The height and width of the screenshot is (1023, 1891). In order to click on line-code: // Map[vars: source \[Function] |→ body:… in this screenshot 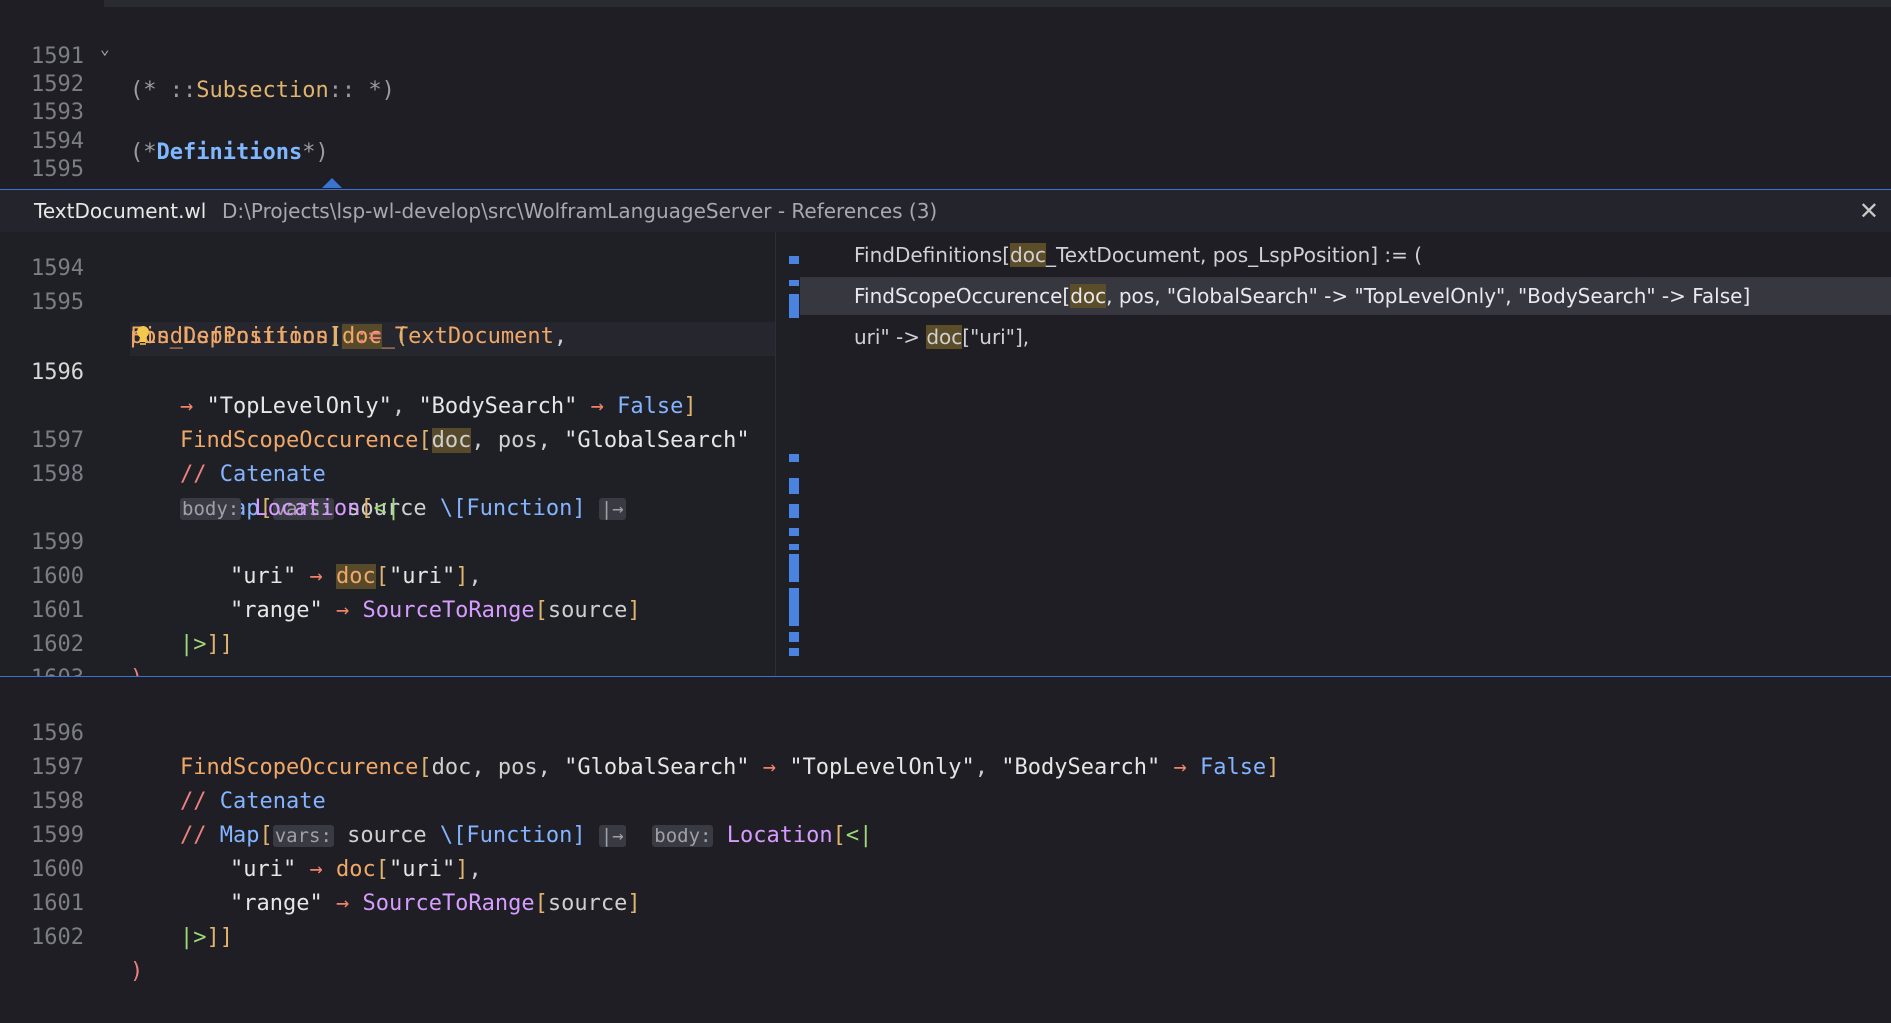, I will do `click(526, 835)`.